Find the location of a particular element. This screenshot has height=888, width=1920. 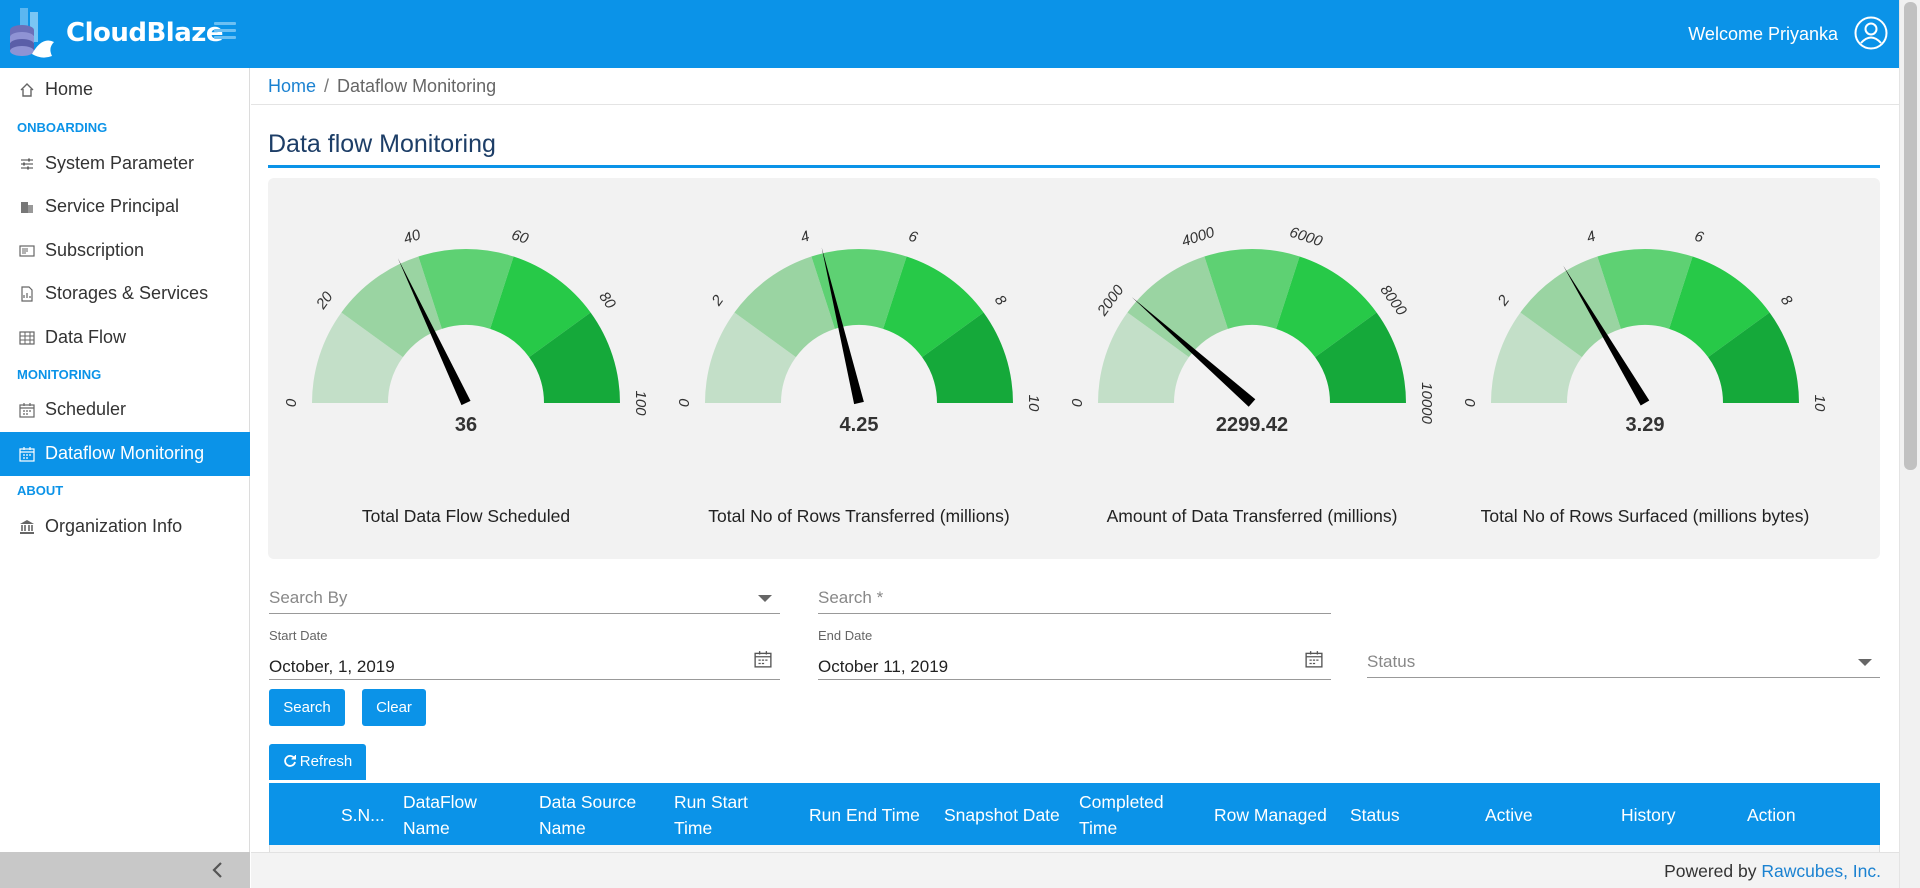

gauge-chart: 0 2 4 6 8 10 is located at coordinates (859, 320).